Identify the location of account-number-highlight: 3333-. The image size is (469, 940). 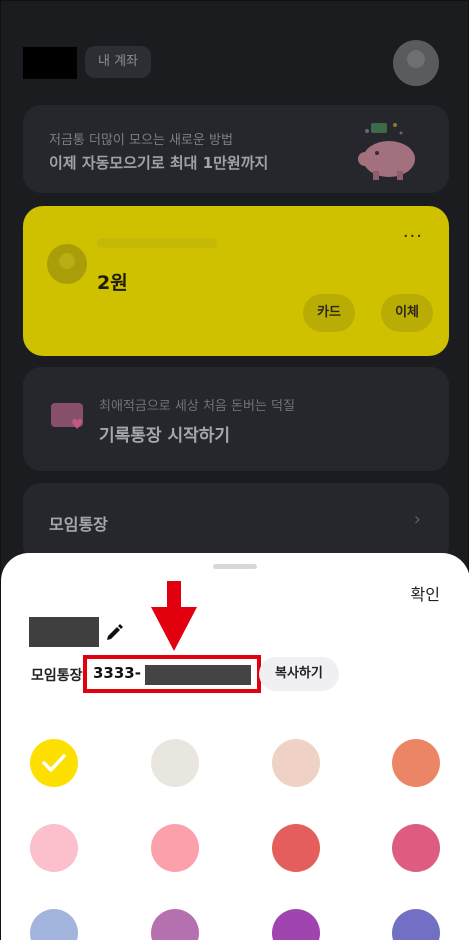
(172, 674).